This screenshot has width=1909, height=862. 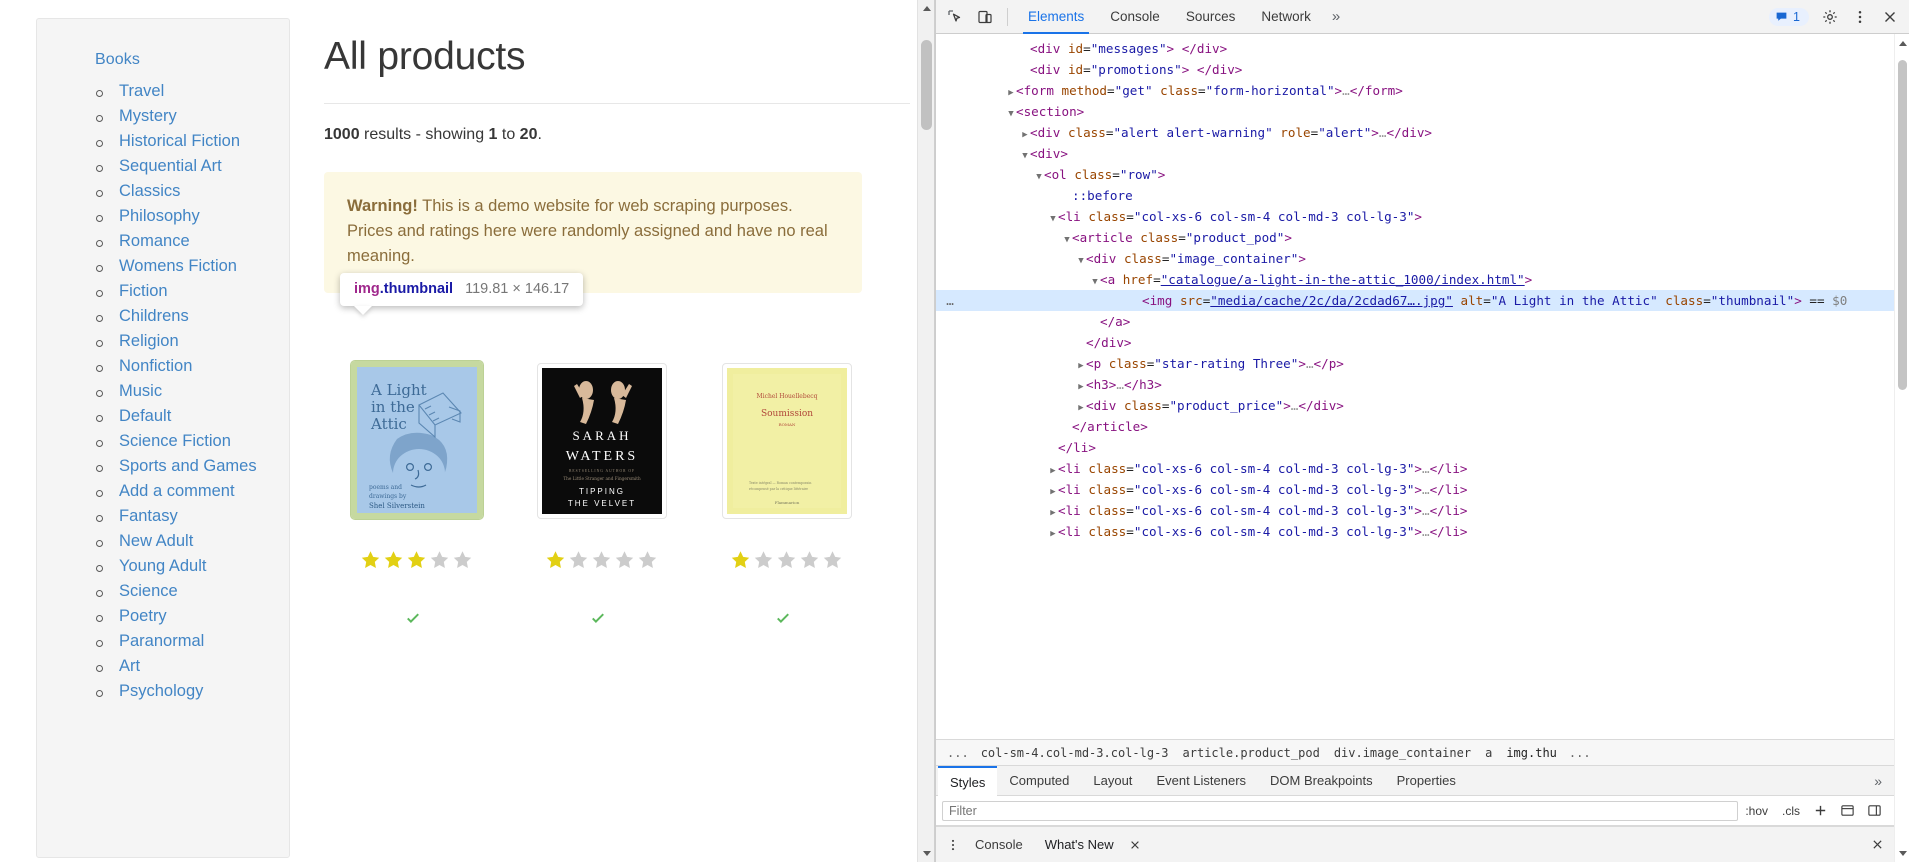 I want to click on dom-node: <section>, so click(x=1415, y=111).